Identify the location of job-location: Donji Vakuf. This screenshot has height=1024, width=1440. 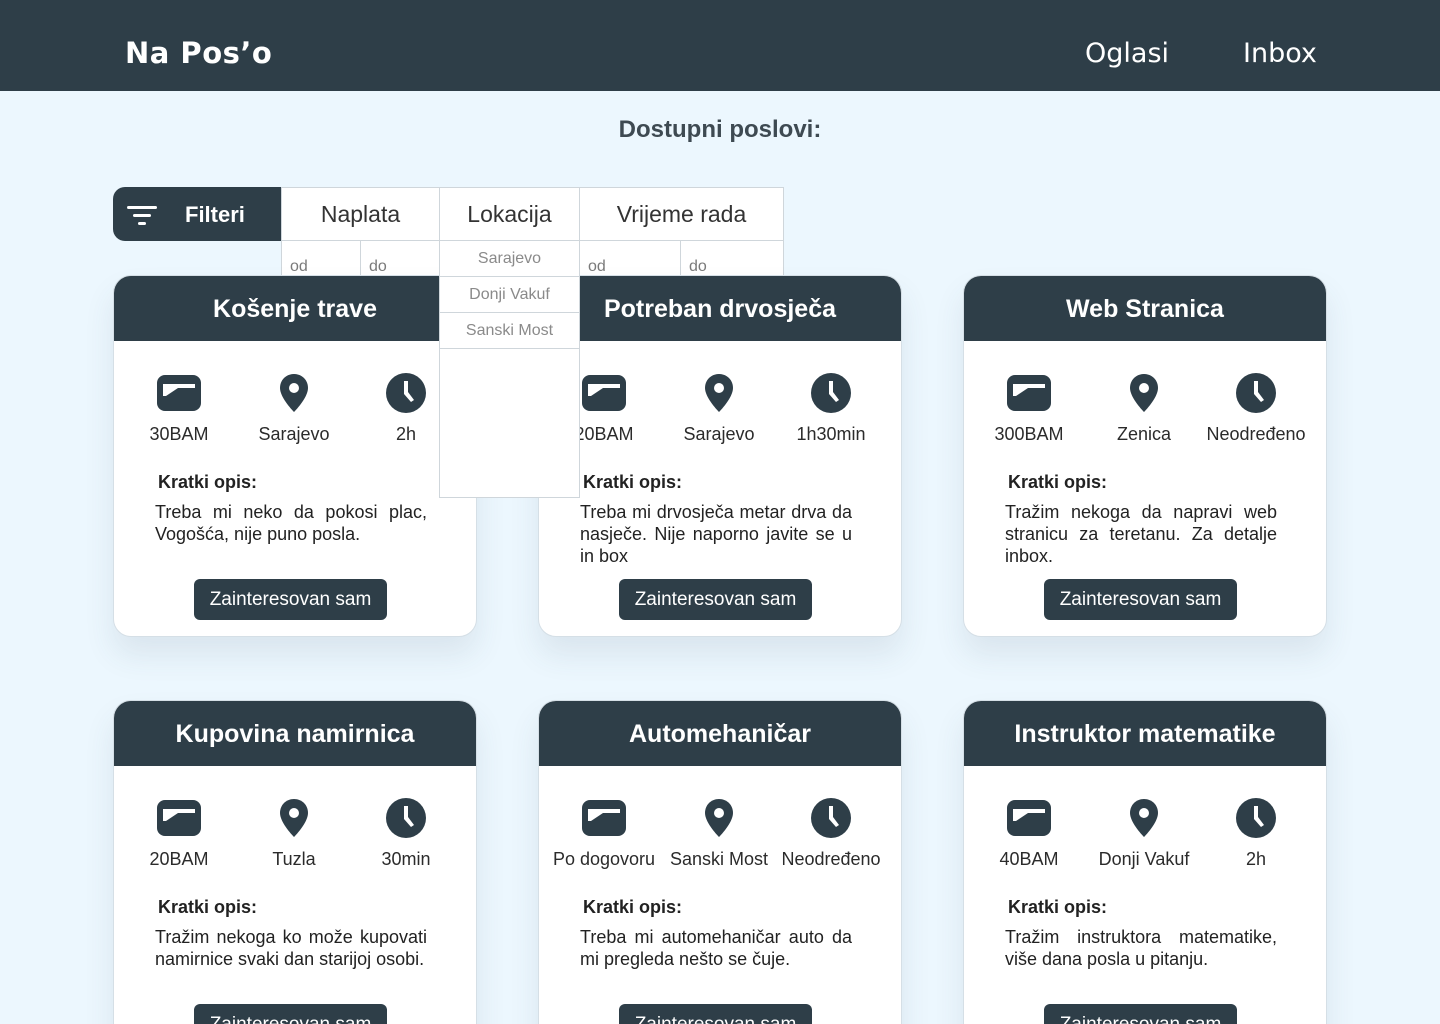
(1144, 859).